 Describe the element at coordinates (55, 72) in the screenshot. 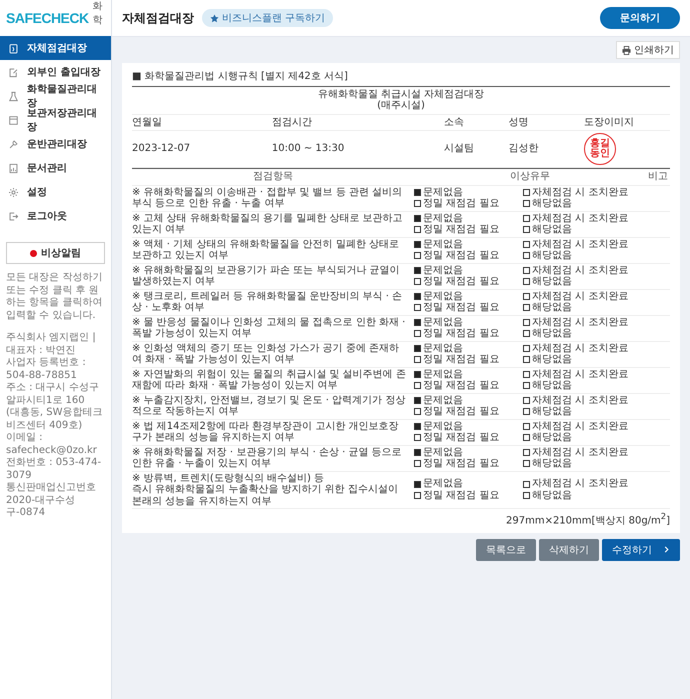

I see `sidebar-item: 외부인 출입대장` at that location.